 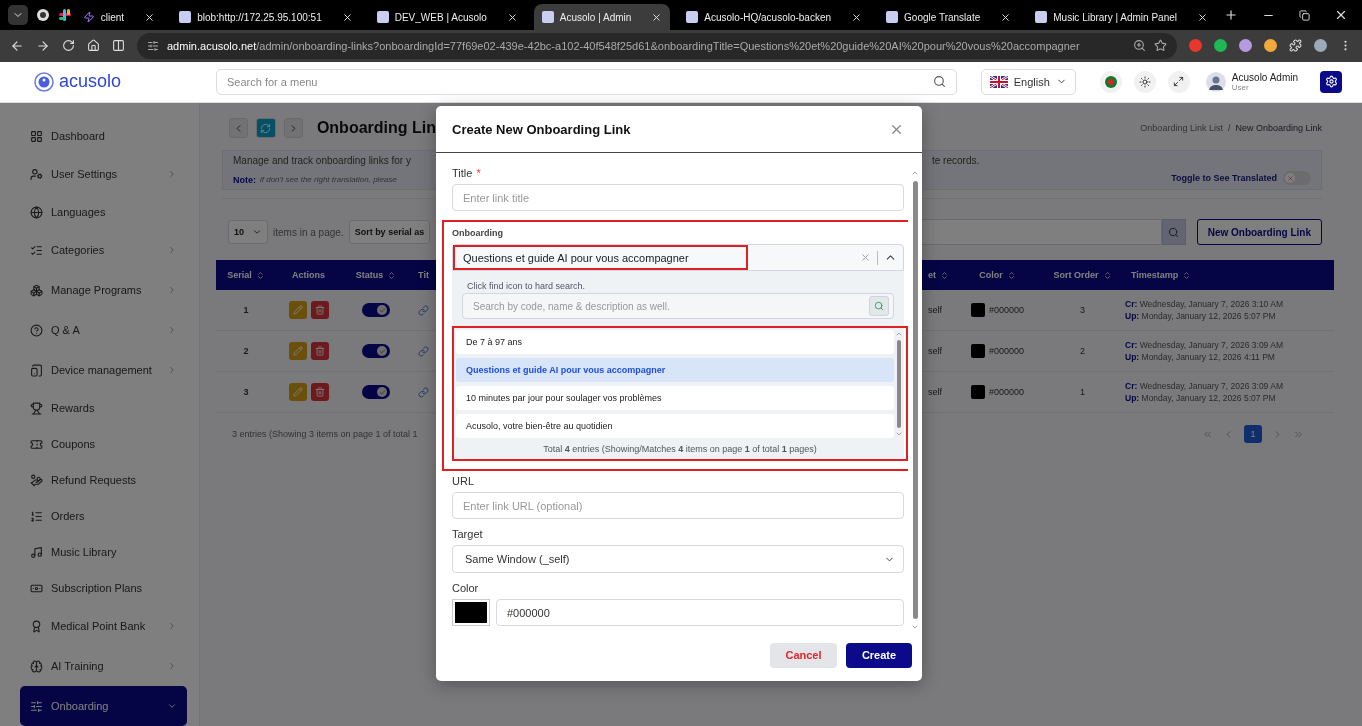 What do you see at coordinates (1107, 275) in the screenshot?
I see `sort-icon` at bounding box center [1107, 275].